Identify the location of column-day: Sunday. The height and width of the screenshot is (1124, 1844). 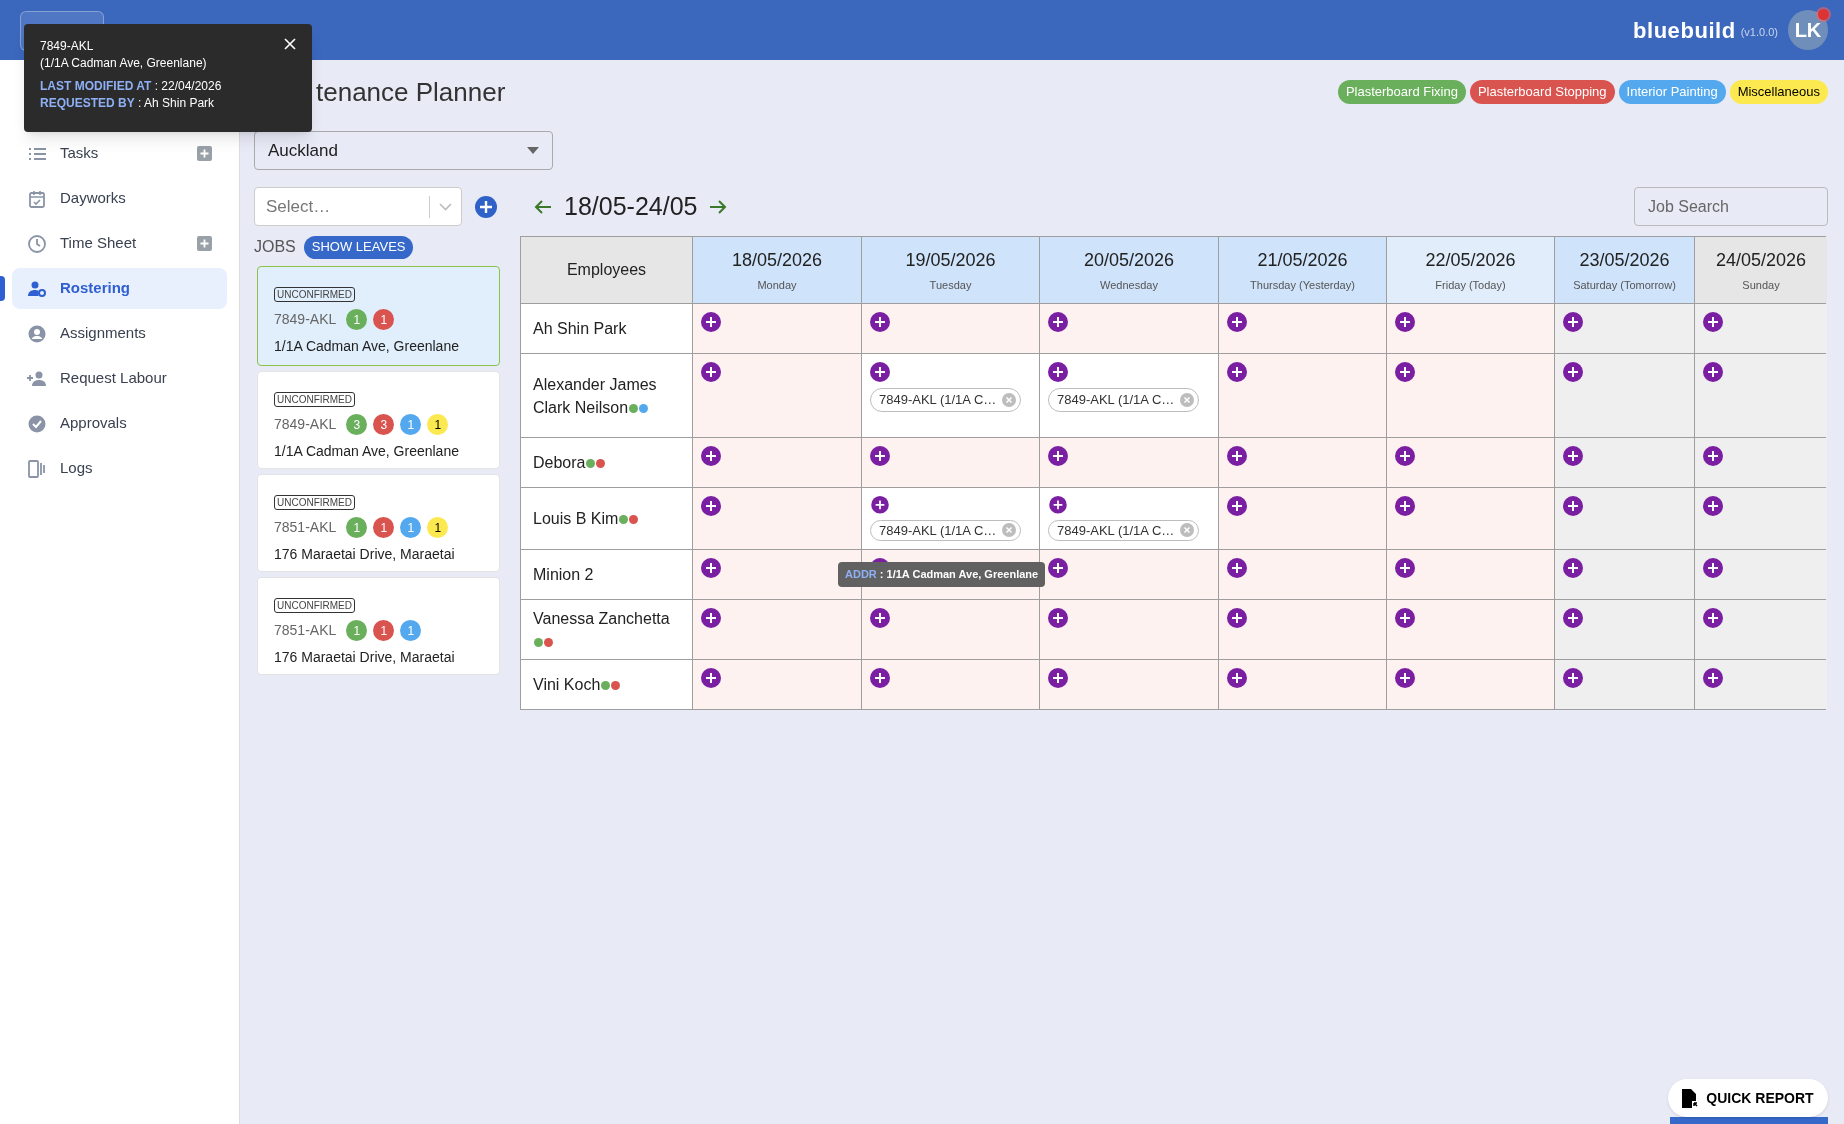
(1761, 285).